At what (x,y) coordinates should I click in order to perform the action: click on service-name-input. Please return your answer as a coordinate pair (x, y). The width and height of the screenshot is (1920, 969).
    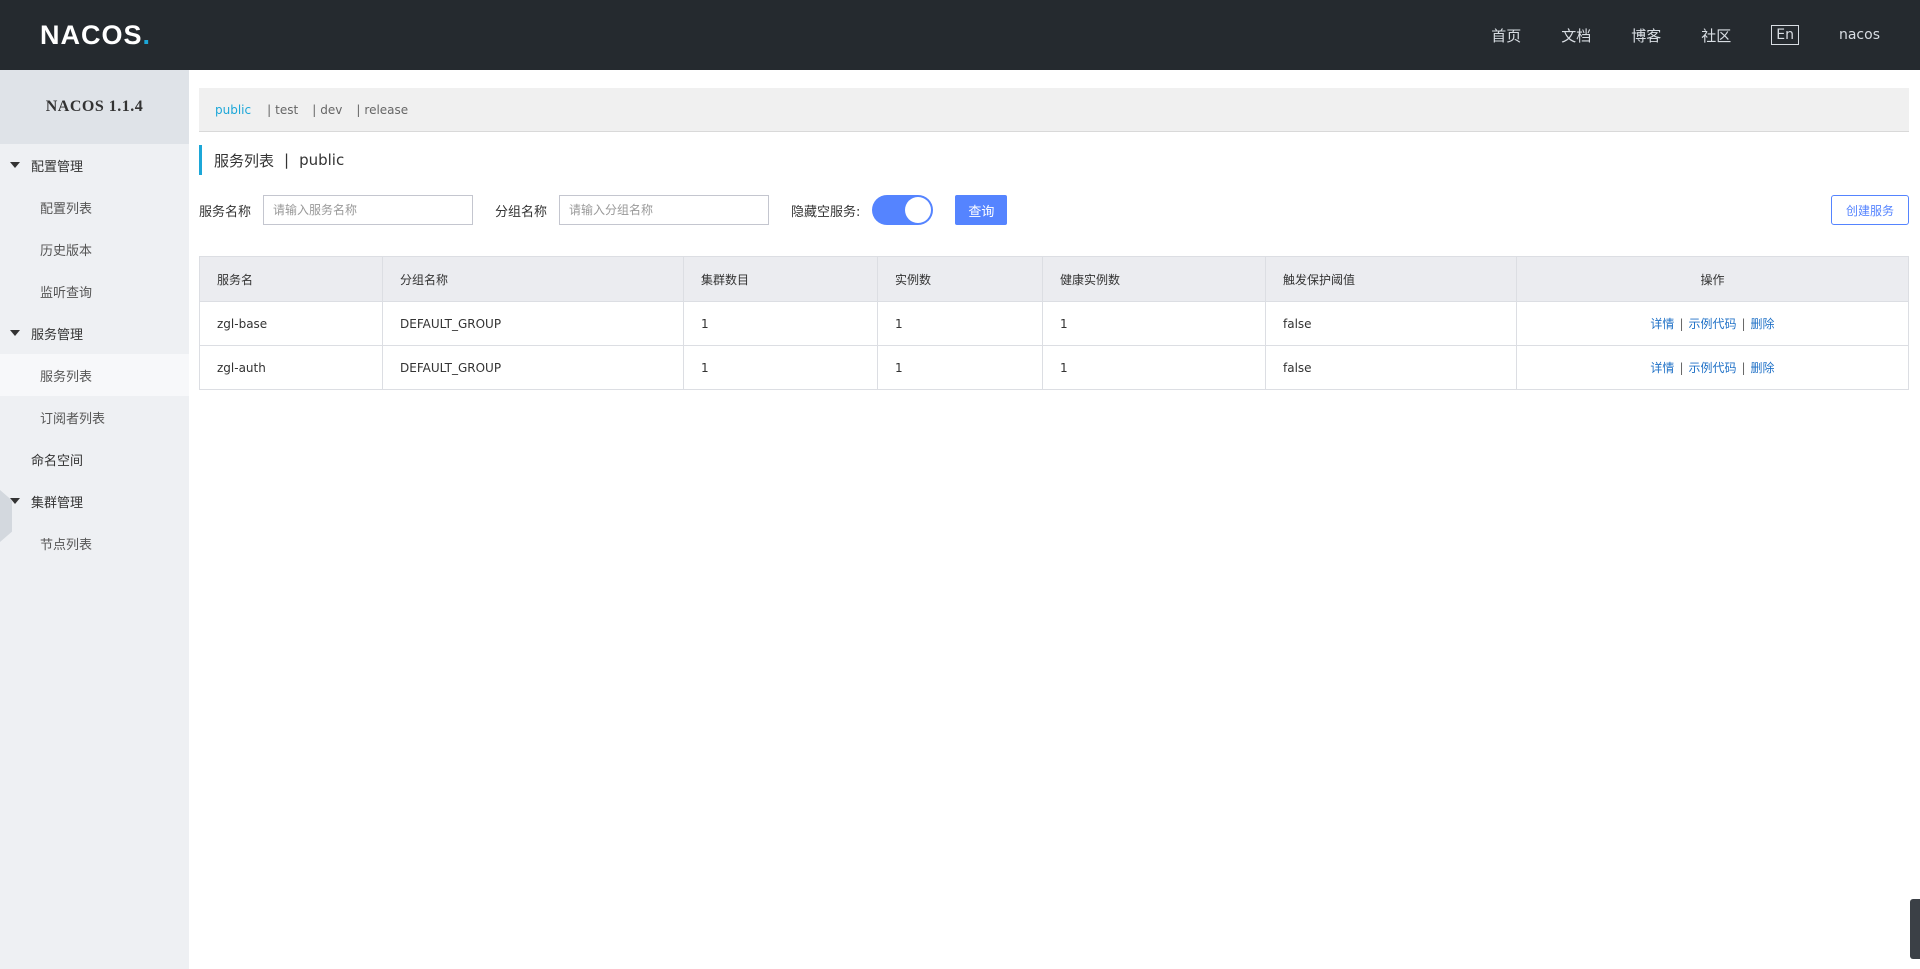
    Looking at the image, I should click on (368, 210).